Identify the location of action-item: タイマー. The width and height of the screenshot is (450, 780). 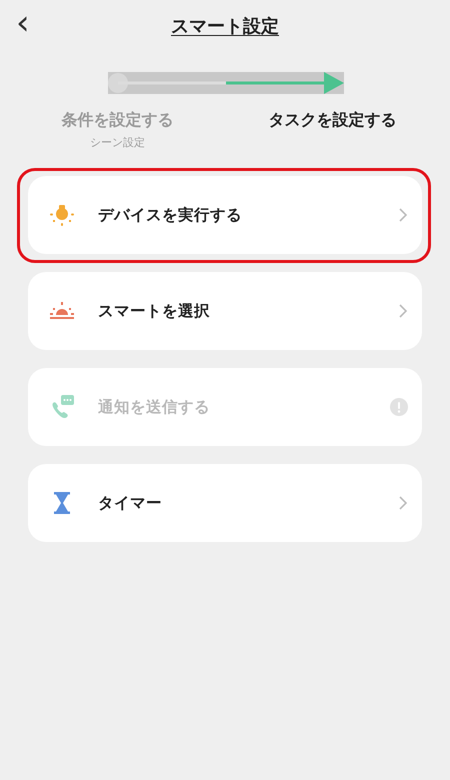
(225, 503).